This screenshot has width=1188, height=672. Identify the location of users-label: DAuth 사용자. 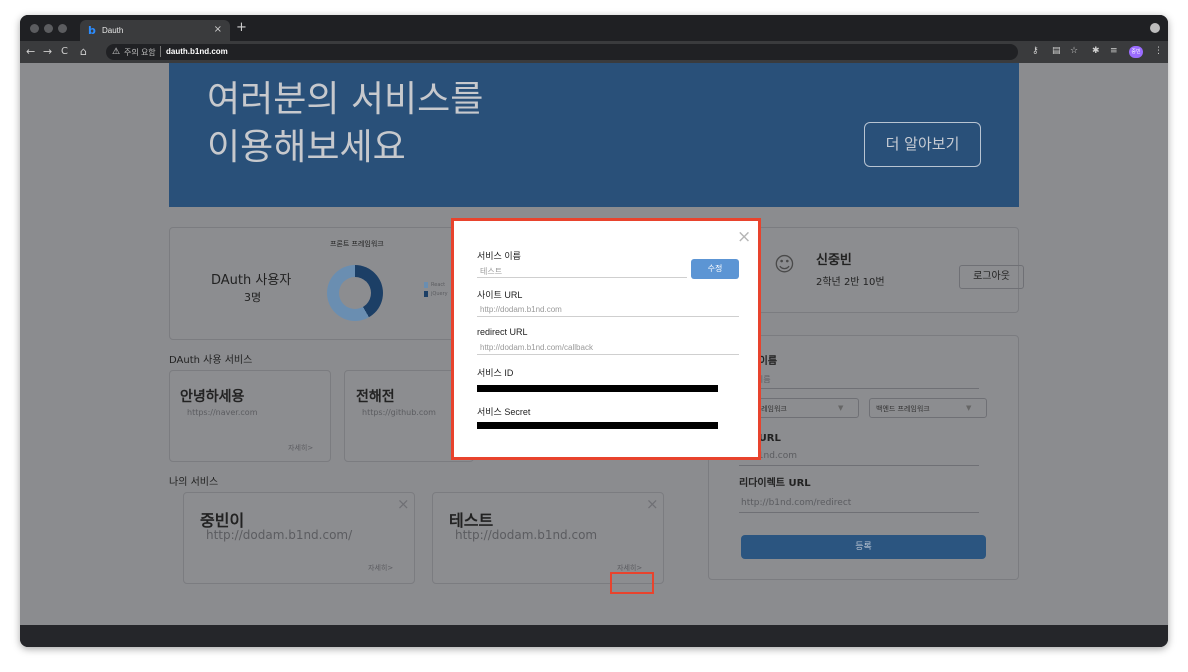
(251, 280).